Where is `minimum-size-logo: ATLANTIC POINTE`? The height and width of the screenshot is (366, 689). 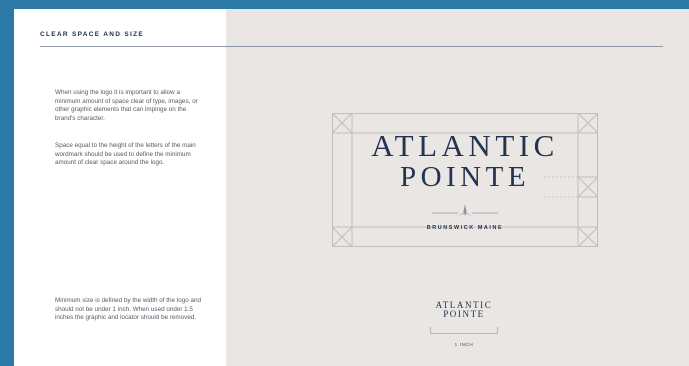
minimum-size-logo: ATLANTIC POINTE is located at coordinates (464, 310).